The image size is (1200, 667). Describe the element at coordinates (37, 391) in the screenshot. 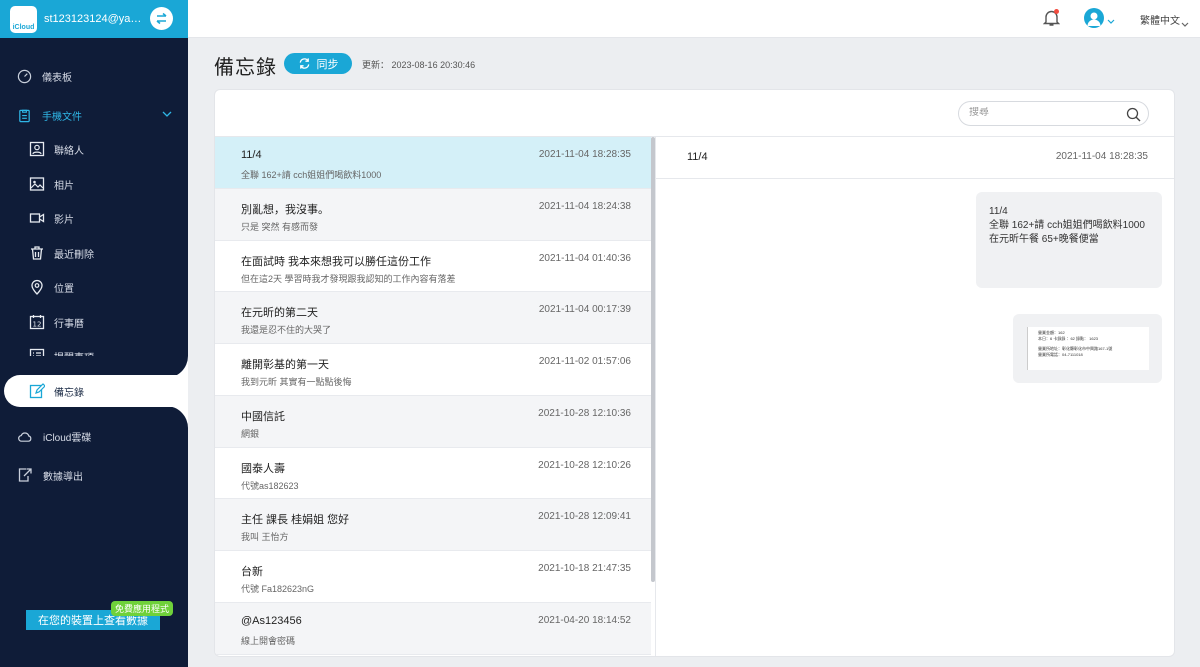

I see `edit-note-icon` at that location.